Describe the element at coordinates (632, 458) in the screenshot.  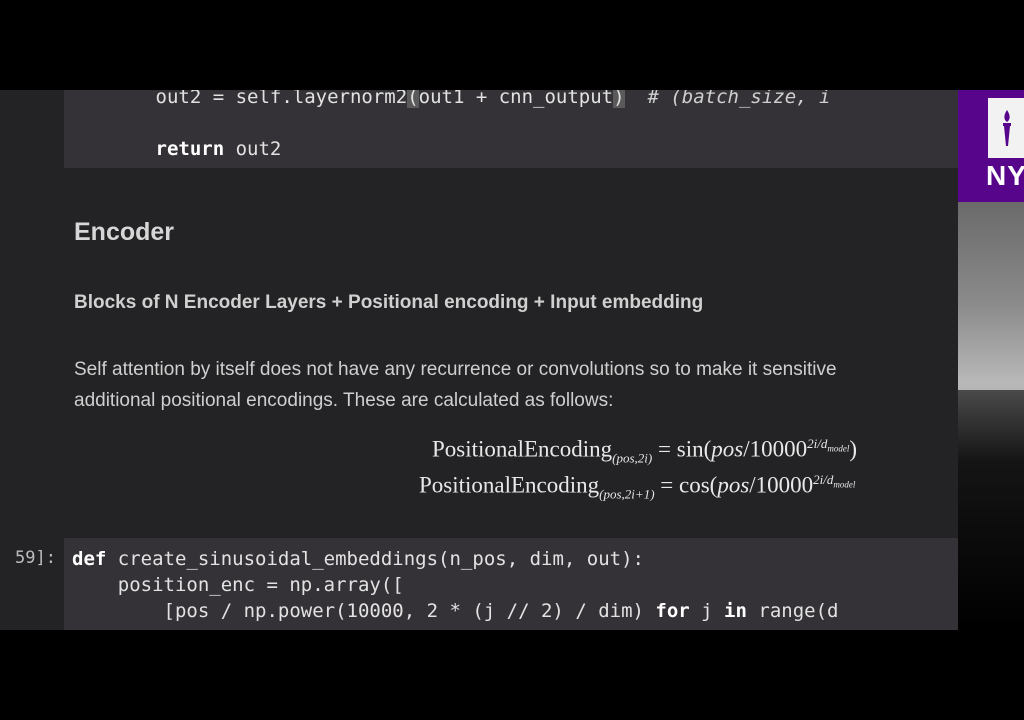
I see `formula-subscript: (pos,2i)` at that location.